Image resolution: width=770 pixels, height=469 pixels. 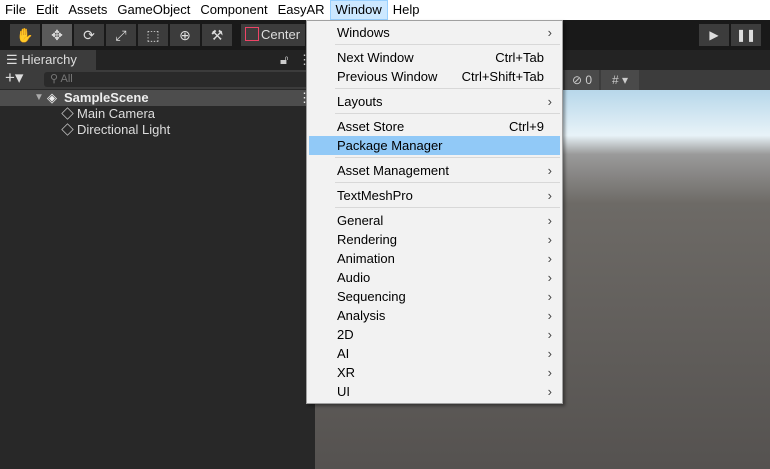 I want to click on menu-item-audio: Audio ›, so click(x=434, y=277).